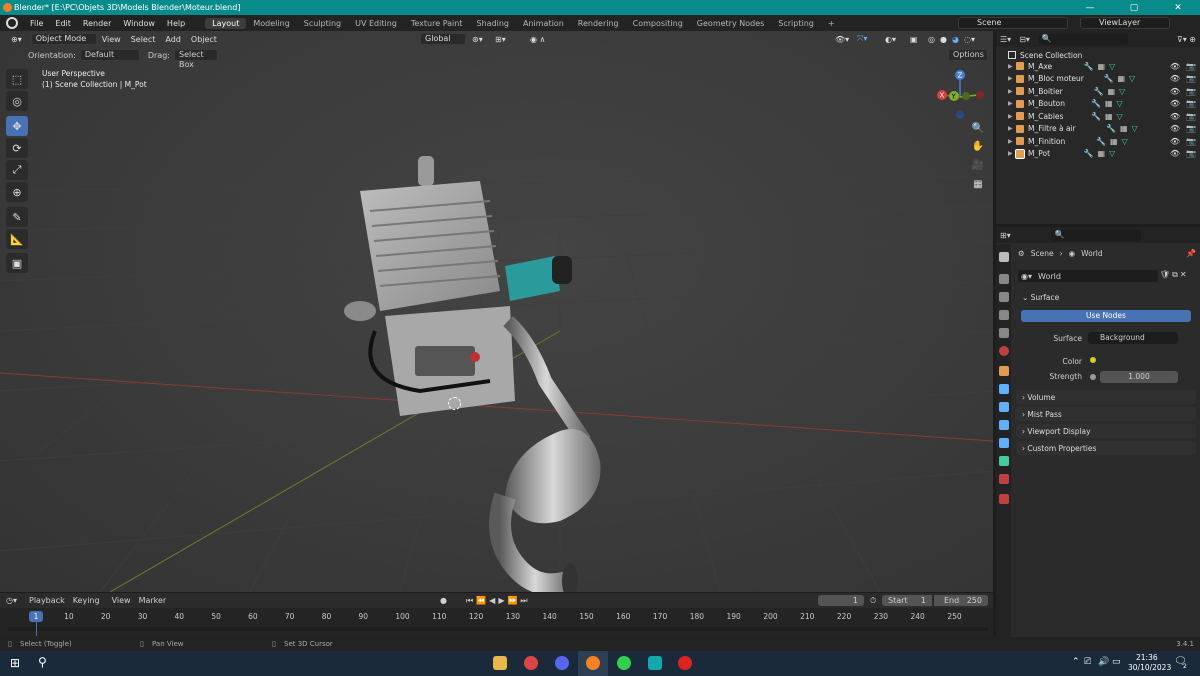  Describe the element at coordinates (1133, 338) in the screenshot. I see `surface-shader-dropdown: Background` at that location.